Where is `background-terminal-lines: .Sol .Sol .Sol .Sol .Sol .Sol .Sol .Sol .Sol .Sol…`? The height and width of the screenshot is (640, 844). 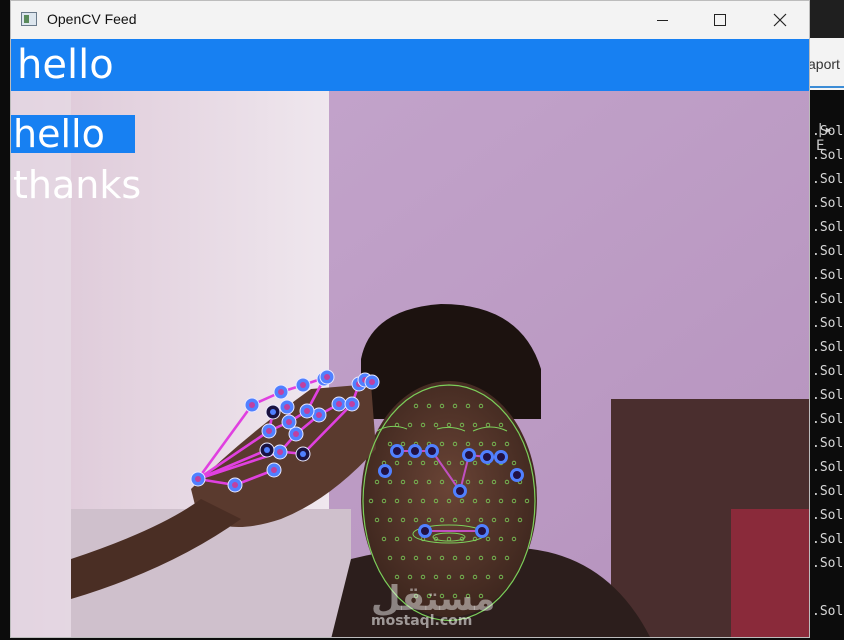
background-terminal-lines: .Sol .Sol .Sol .Sol .Sol .Sol .Sol .Sol .Sol .Sol… is located at coordinates (828, 372).